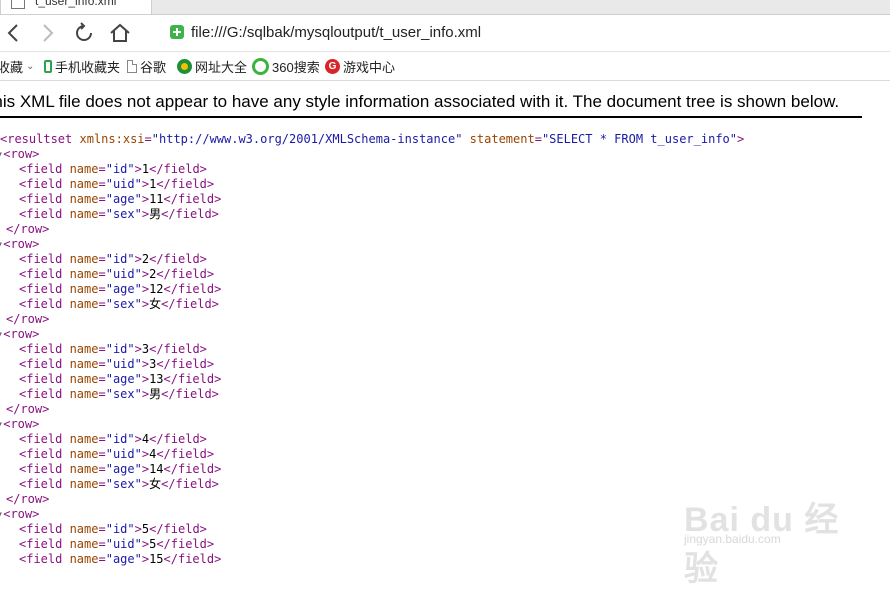 This screenshot has width=890, height=590. Describe the element at coordinates (112, 139) in the screenshot. I see `xml-attr-name: xmlns:xsi` at that location.